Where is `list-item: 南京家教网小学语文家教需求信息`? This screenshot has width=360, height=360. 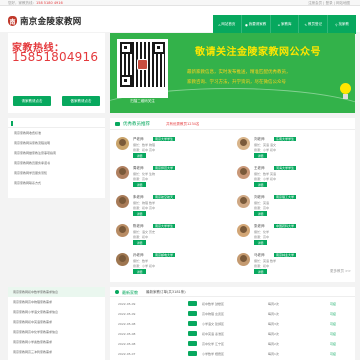 list-item: 南京家教网小学语文家教需求信息 is located at coordinates (56, 312).